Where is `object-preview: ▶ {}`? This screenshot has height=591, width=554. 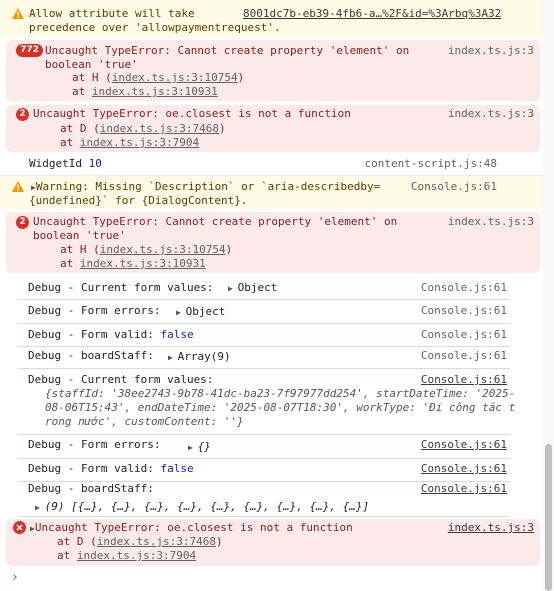
object-preview: ▶ {} is located at coordinates (199, 447).